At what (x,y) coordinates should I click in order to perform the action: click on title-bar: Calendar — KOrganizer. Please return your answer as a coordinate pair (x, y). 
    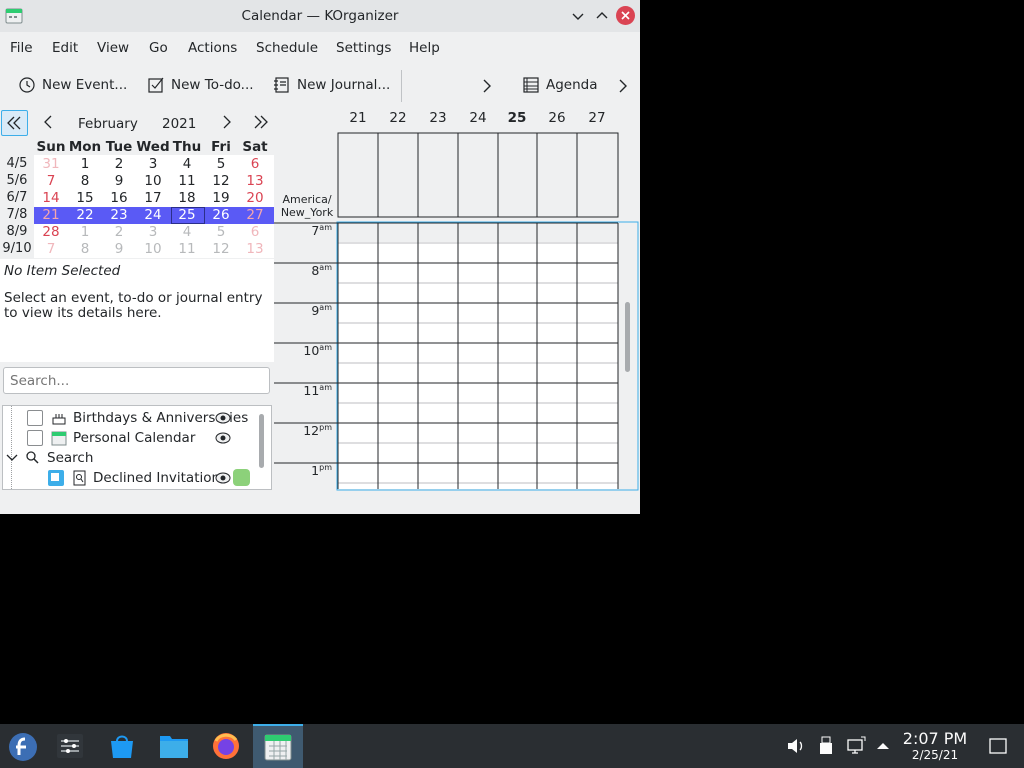
    Looking at the image, I should click on (320, 16).